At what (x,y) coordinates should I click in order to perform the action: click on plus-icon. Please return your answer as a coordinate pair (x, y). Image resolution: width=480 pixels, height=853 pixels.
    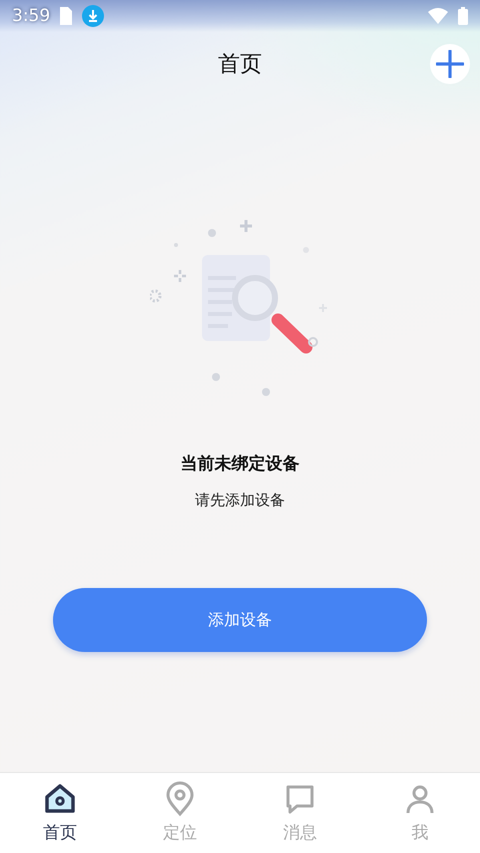
    Looking at the image, I should click on (450, 64).